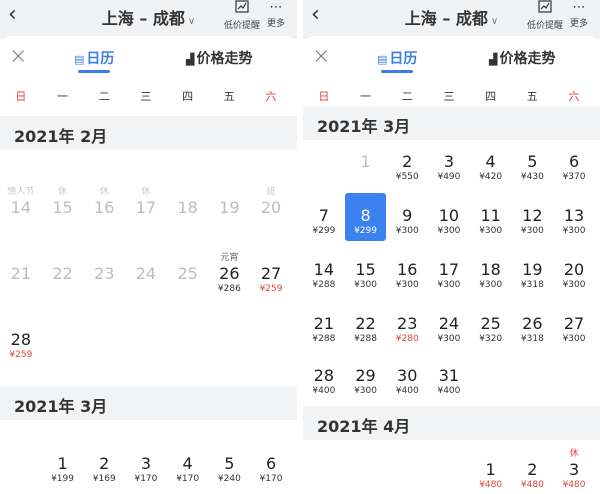  What do you see at coordinates (491, 167) in the screenshot?
I see `day-cell: 4 ¥420` at bounding box center [491, 167].